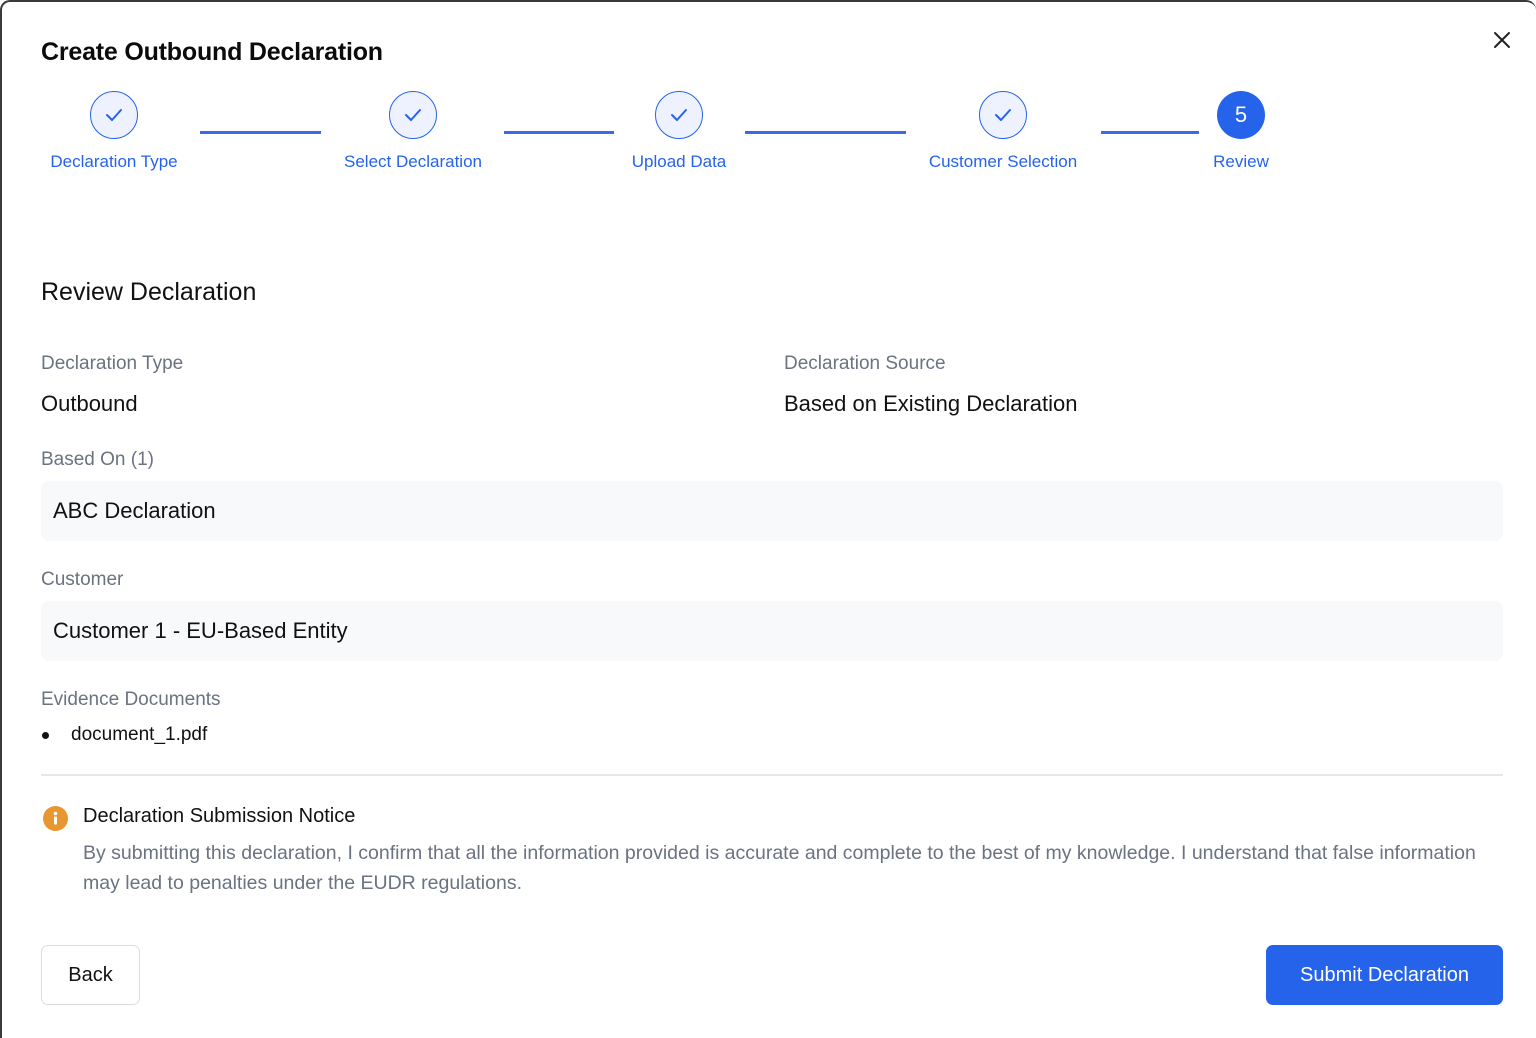  I want to click on step-4-circle, so click(1003, 115).